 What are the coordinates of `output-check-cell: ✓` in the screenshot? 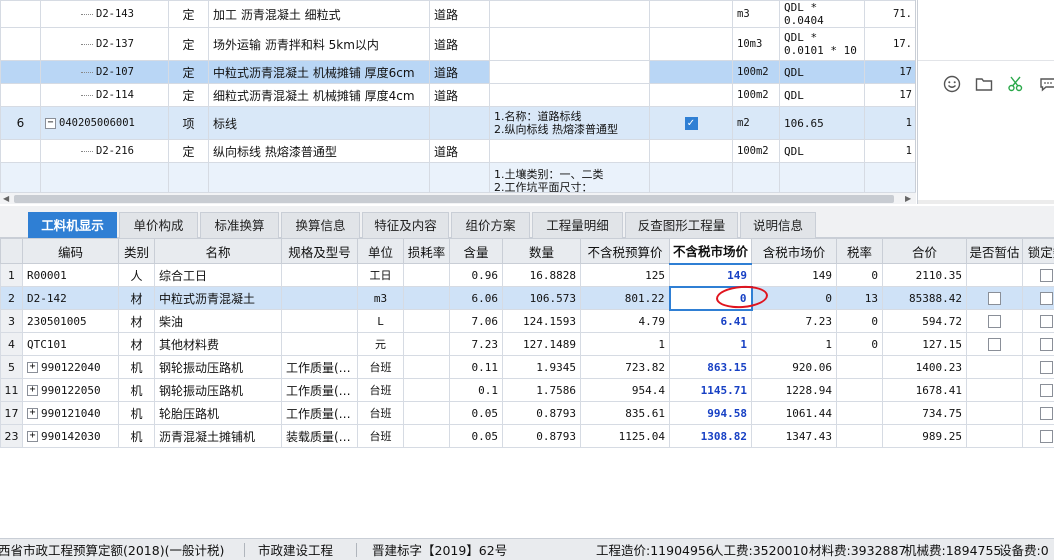 It's located at (691, 123).